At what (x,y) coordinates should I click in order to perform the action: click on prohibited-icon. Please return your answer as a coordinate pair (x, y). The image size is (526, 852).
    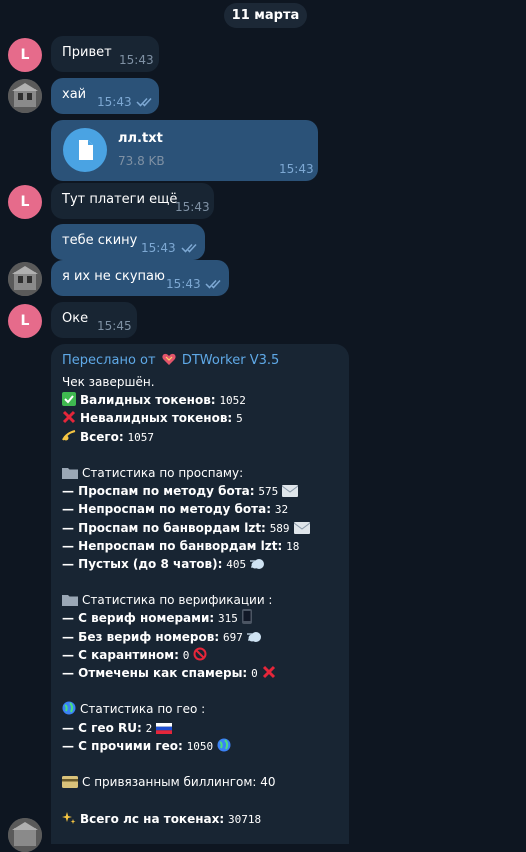
    Looking at the image, I should click on (200, 655).